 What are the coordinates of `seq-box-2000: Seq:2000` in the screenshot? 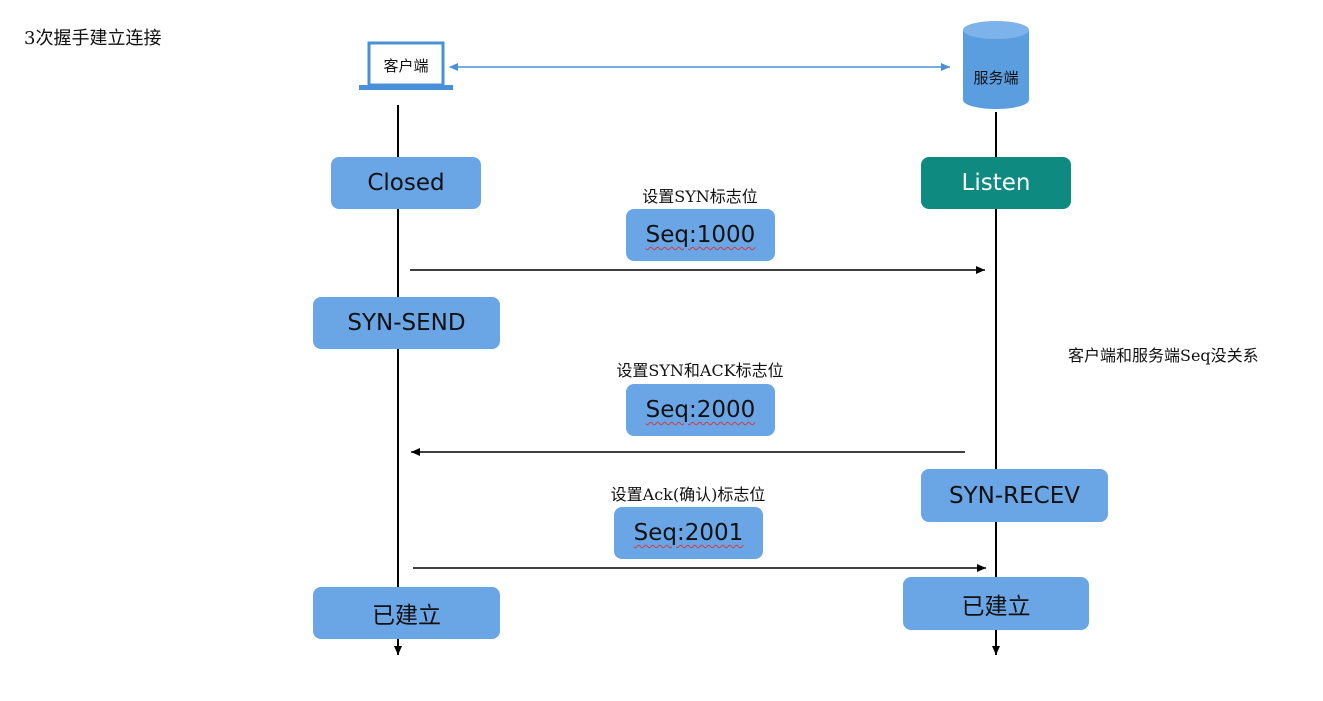 It's located at (700, 410).